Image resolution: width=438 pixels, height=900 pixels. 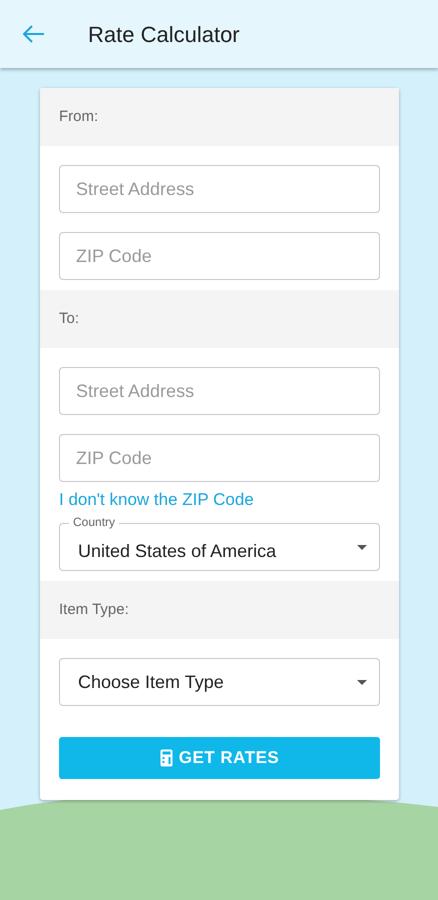 What do you see at coordinates (69, 318) in the screenshot?
I see `section-label: To:` at bounding box center [69, 318].